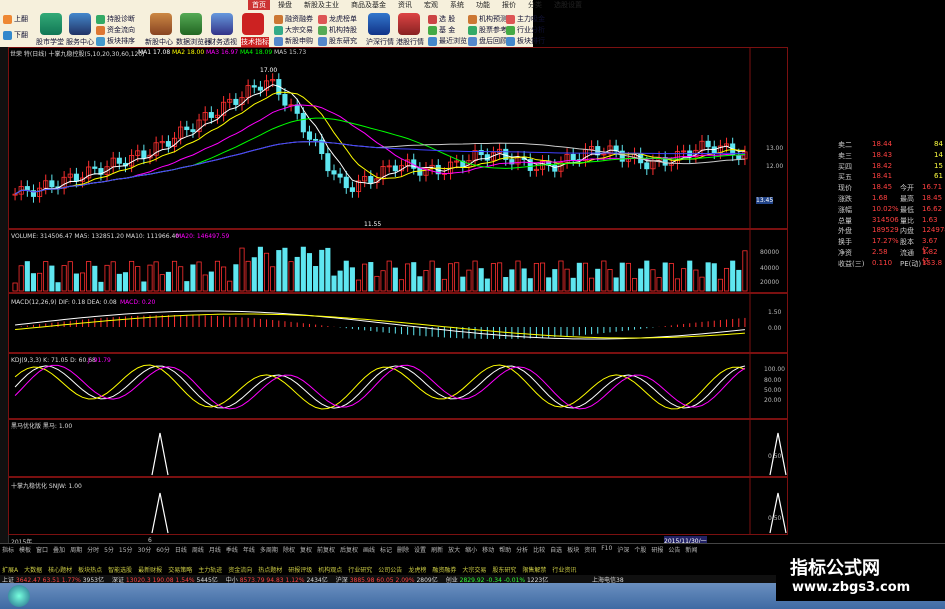  Describe the element at coordinates (441, 30) in the screenshot. I see `fund-button: 基 金` at that location.